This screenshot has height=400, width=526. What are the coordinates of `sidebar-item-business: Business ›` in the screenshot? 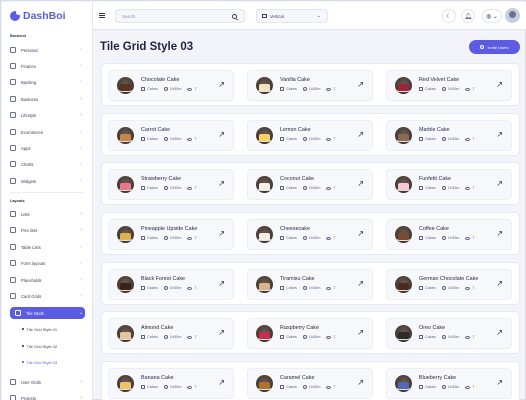 It's located at (47, 99).